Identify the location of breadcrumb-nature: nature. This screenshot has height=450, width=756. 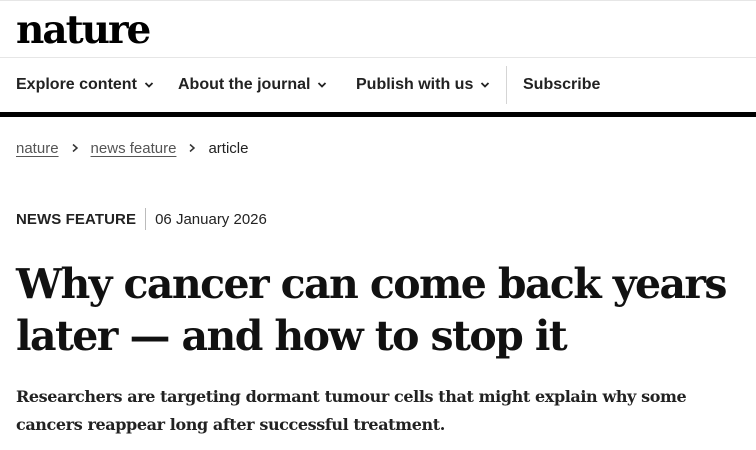
(37, 148).